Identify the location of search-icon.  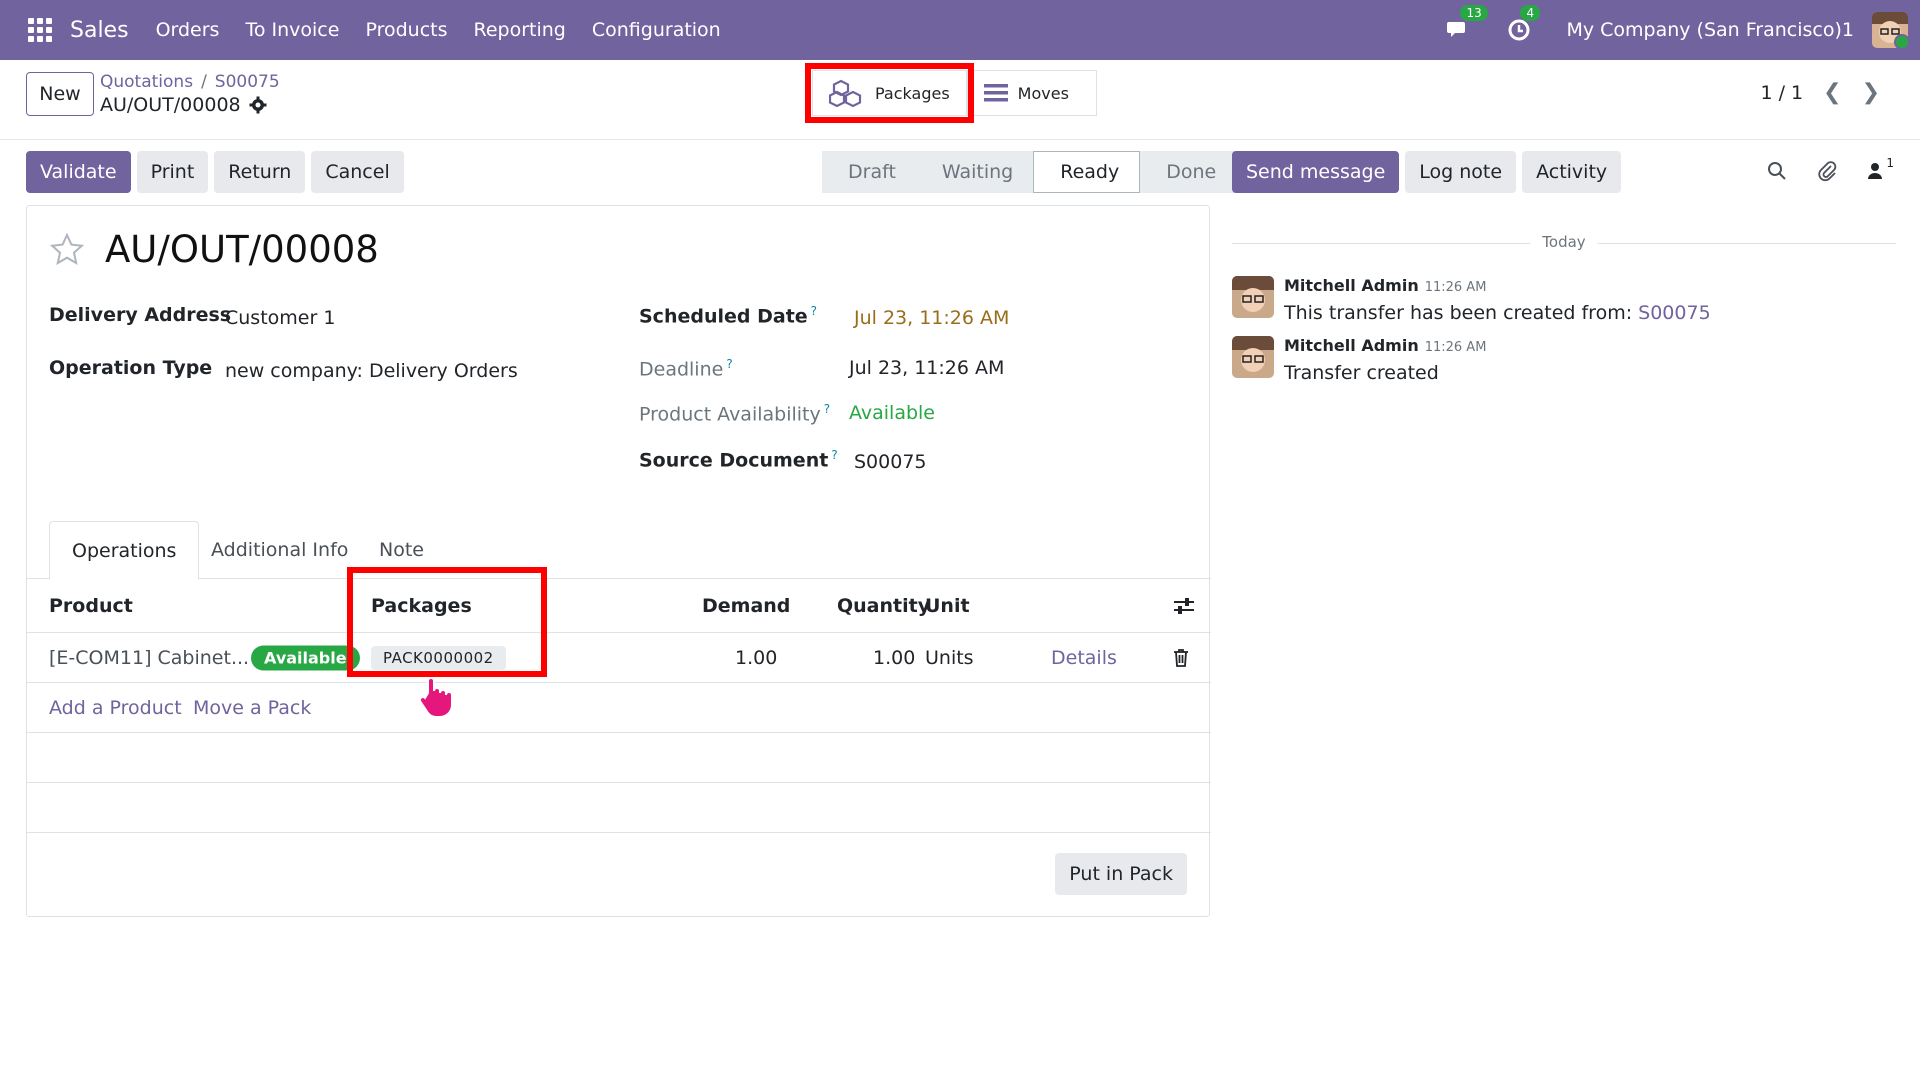
(1777, 171).